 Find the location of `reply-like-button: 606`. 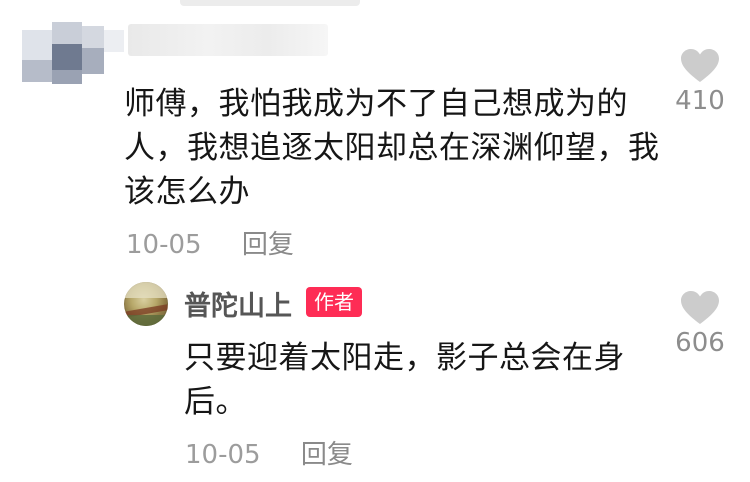

reply-like-button: 606 is located at coordinates (700, 324).